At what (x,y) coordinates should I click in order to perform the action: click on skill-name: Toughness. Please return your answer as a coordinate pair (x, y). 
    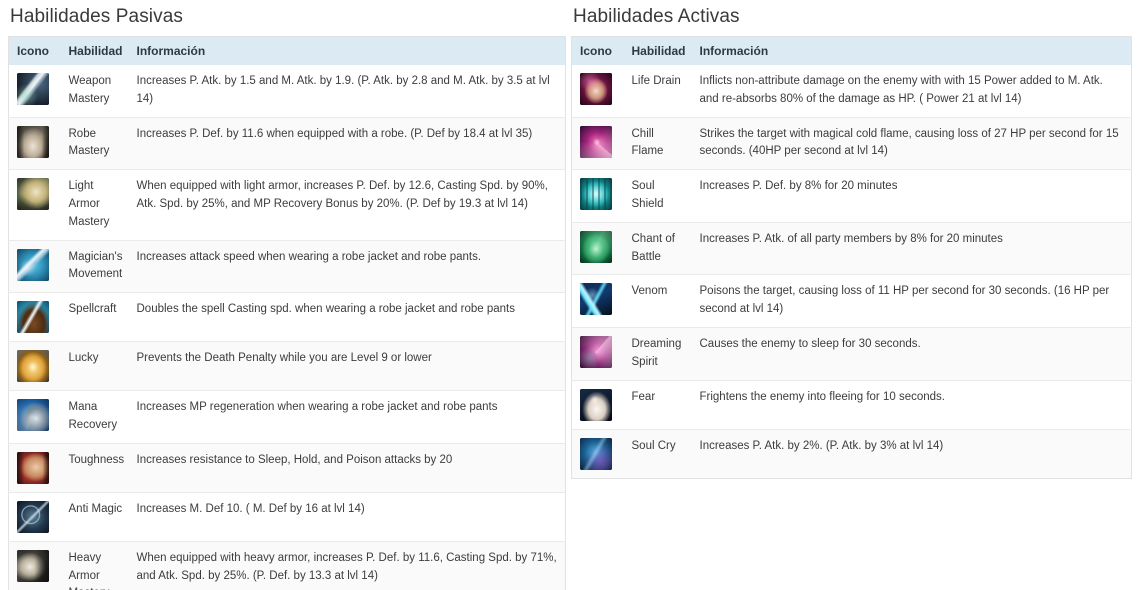
    Looking at the image, I should click on (96, 459).